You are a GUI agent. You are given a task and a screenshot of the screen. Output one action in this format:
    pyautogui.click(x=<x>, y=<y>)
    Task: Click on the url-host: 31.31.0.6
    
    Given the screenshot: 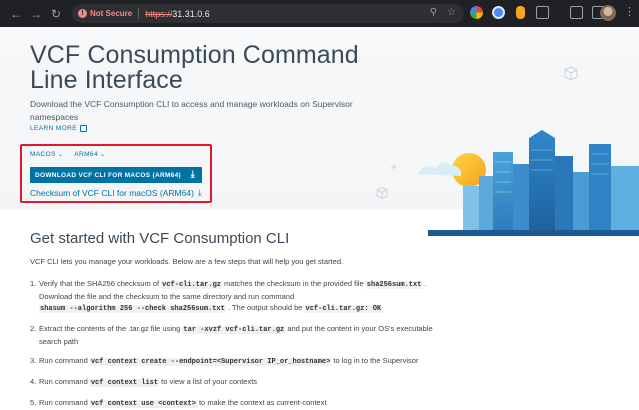 What is the action you would take?
    pyautogui.click(x=191, y=13)
    